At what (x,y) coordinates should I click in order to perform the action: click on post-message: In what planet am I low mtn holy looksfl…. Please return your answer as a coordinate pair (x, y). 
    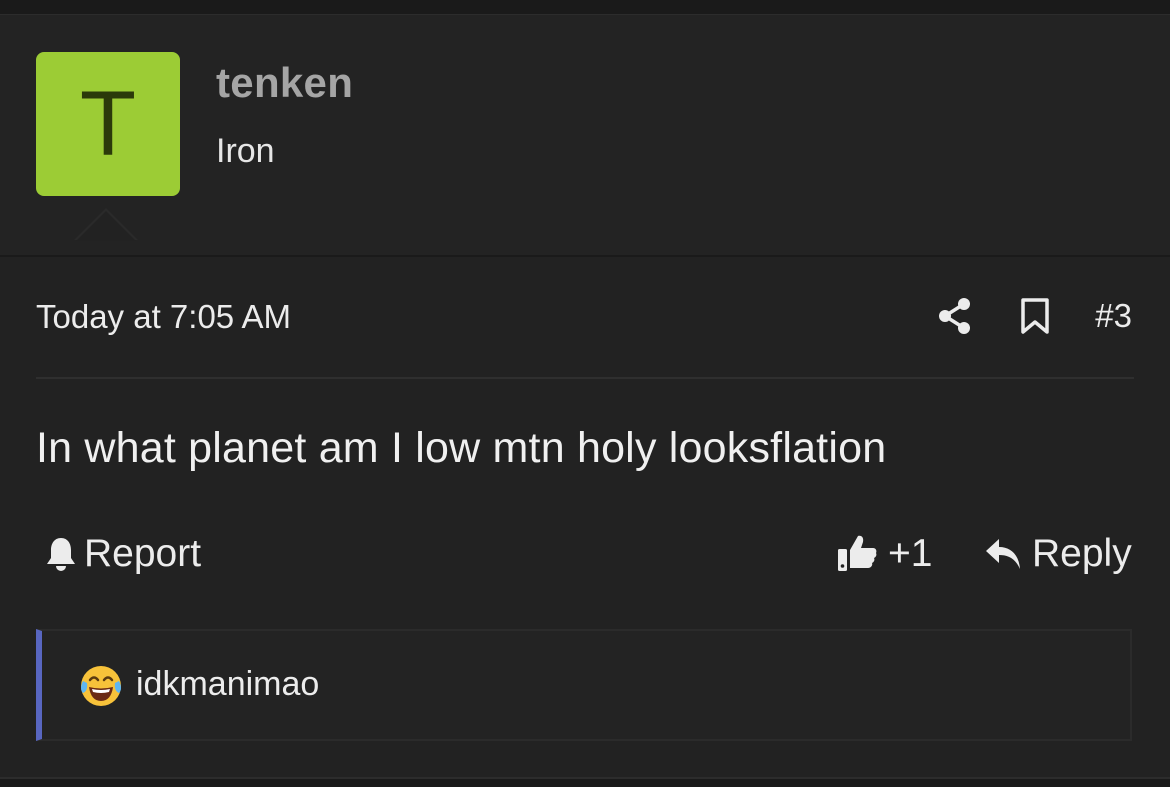
    Looking at the image, I should click on (461, 448).